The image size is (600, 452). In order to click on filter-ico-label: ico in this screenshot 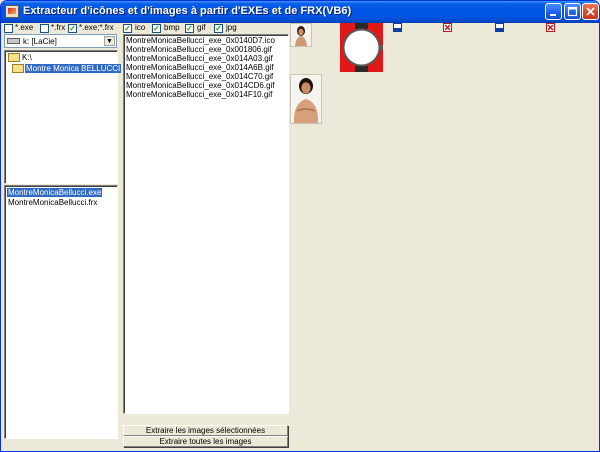, I will do `click(140, 27)`.